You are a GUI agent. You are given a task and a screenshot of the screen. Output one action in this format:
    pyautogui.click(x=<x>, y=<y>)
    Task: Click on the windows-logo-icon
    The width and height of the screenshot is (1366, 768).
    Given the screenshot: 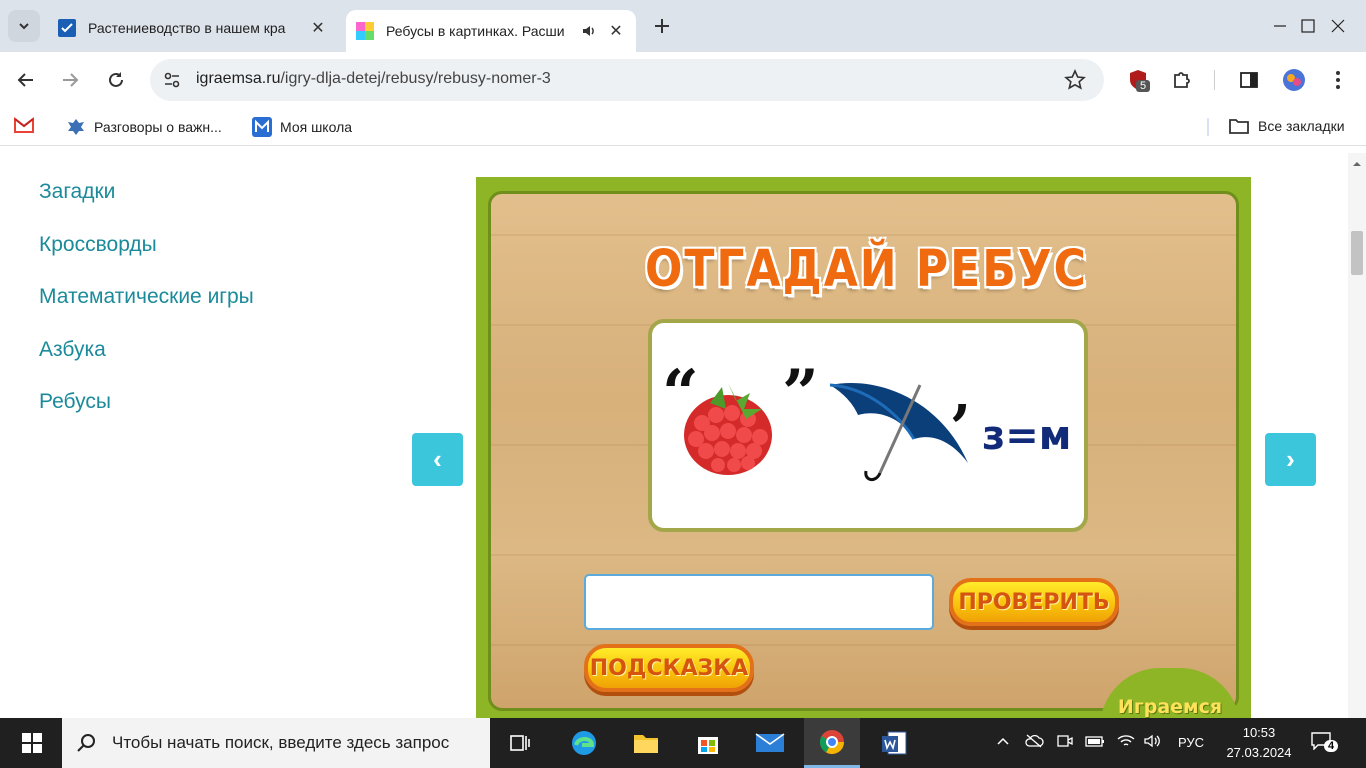 What is the action you would take?
    pyautogui.click(x=32, y=743)
    